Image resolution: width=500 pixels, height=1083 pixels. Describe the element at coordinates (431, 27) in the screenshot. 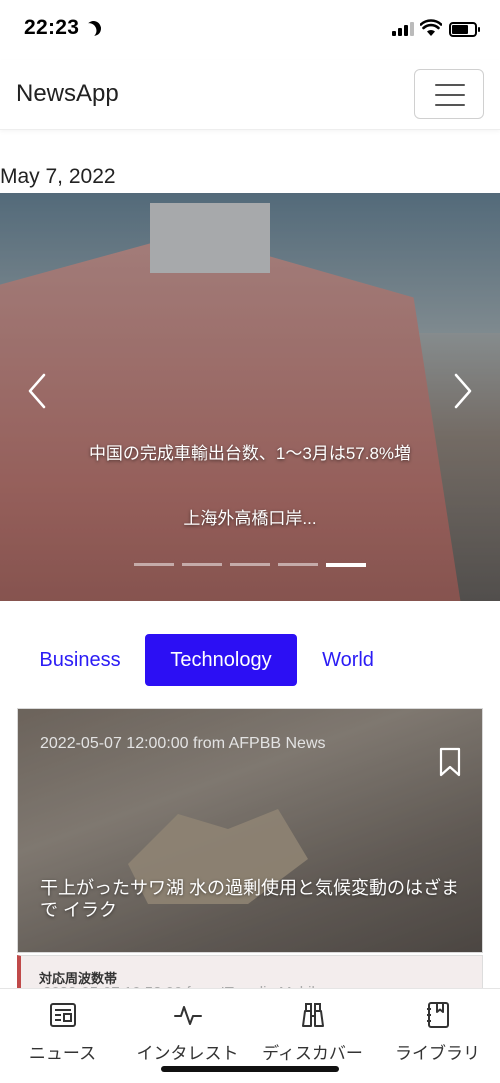

I see `wifi-icon` at that location.